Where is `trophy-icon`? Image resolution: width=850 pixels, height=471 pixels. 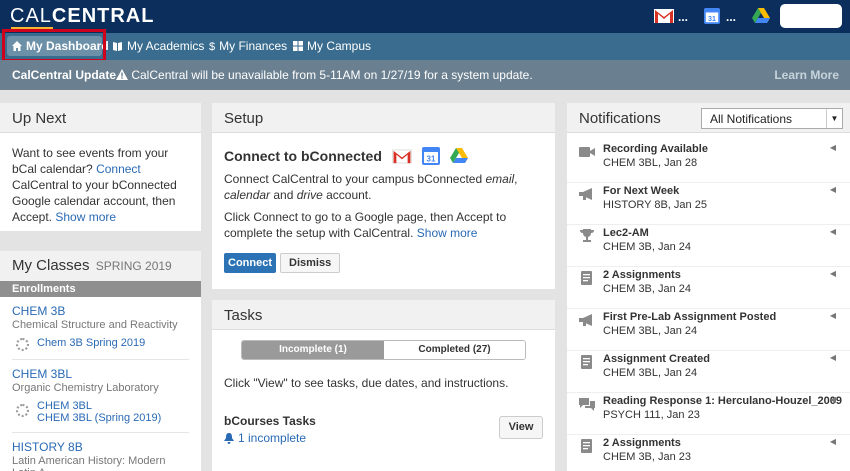
trophy-icon is located at coordinates (587, 235).